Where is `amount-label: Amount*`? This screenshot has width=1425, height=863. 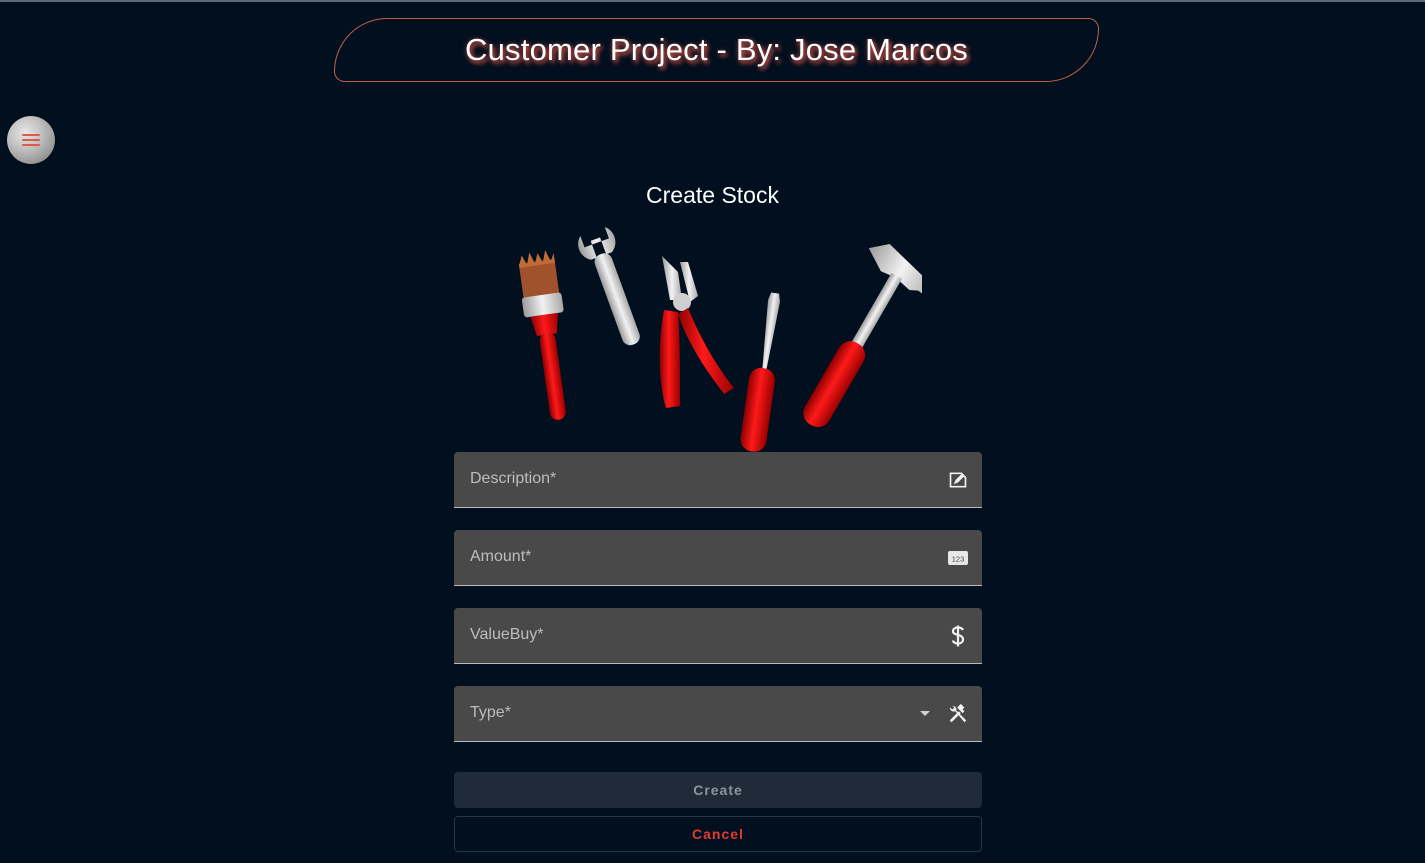 amount-label: Amount* is located at coordinates (501, 556).